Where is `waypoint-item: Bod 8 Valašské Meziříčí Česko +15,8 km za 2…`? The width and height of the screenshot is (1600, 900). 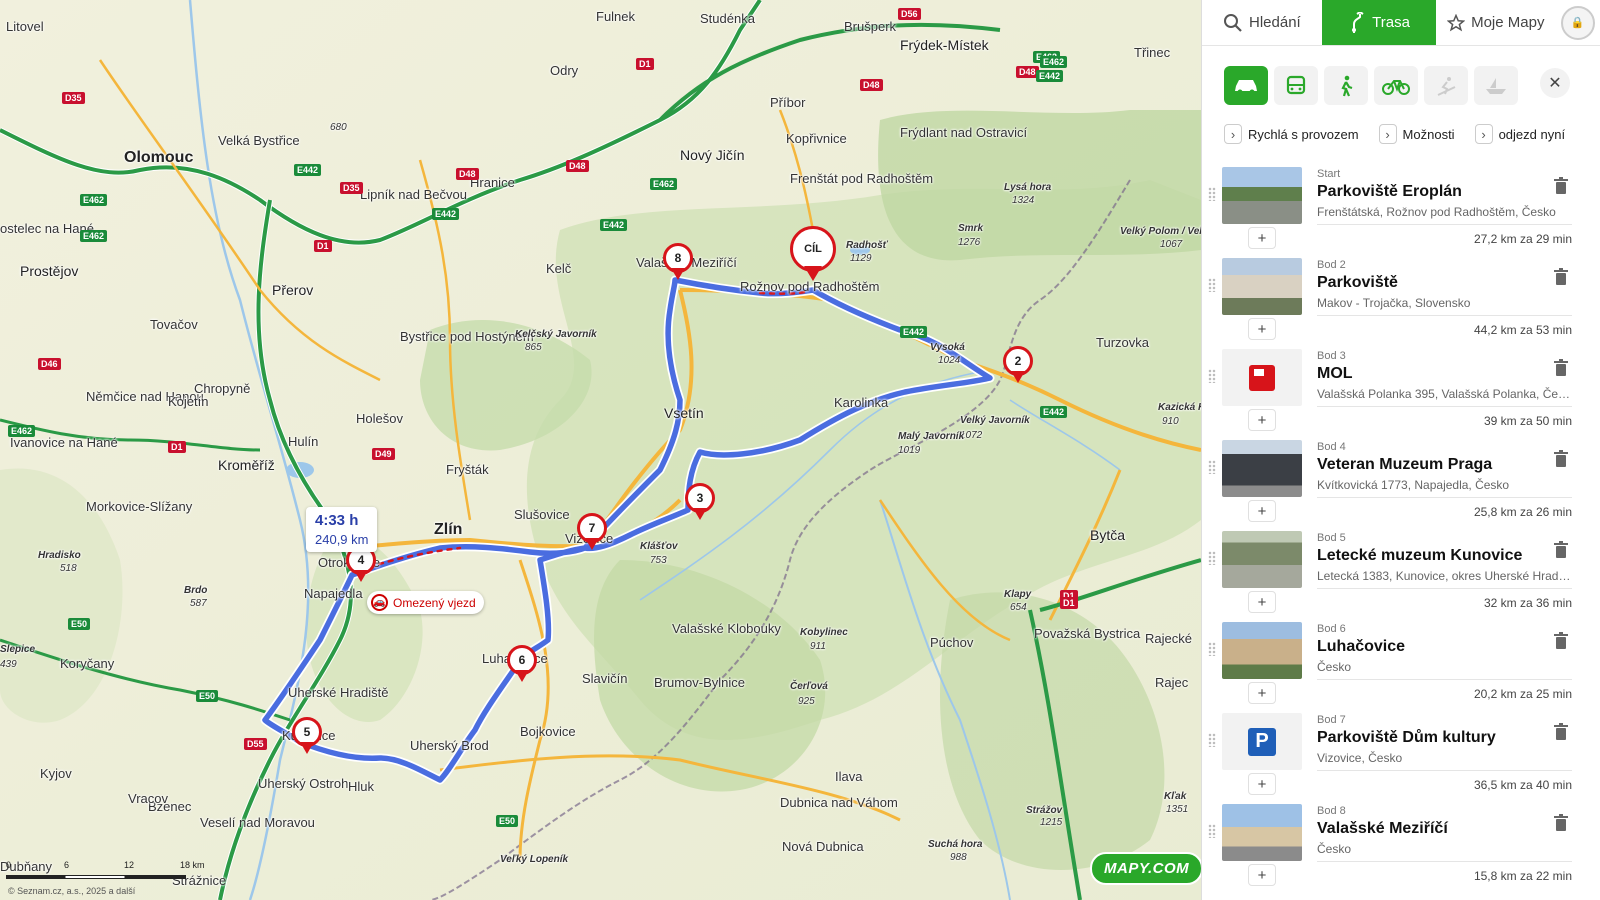
waypoint-item: Bod 8 Valašské Meziříčí Česko +15,8 km za 2… is located at coordinates (1401, 847).